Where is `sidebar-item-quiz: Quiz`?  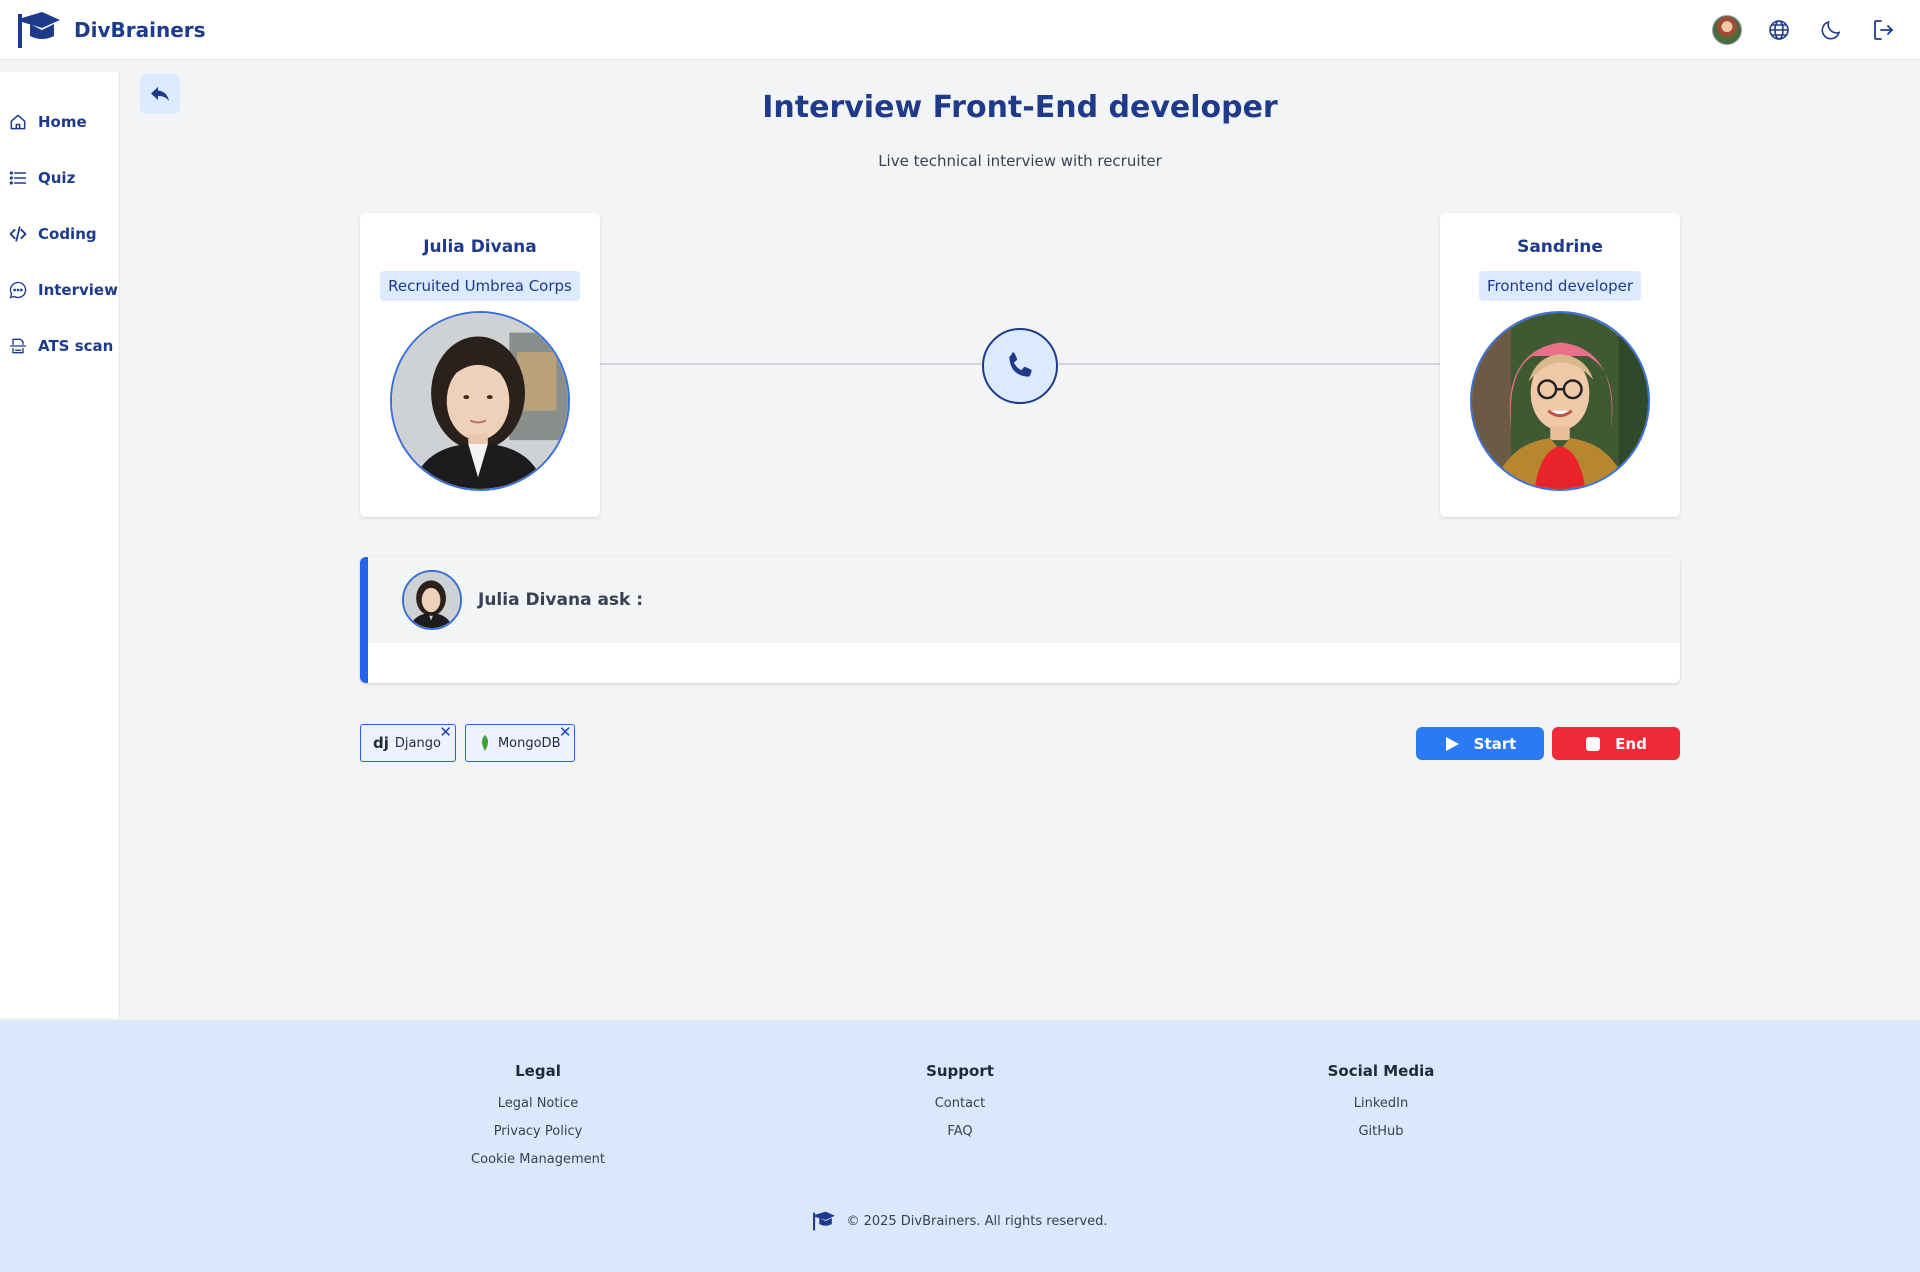 sidebar-item-quiz: Quiz is located at coordinates (59, 178).